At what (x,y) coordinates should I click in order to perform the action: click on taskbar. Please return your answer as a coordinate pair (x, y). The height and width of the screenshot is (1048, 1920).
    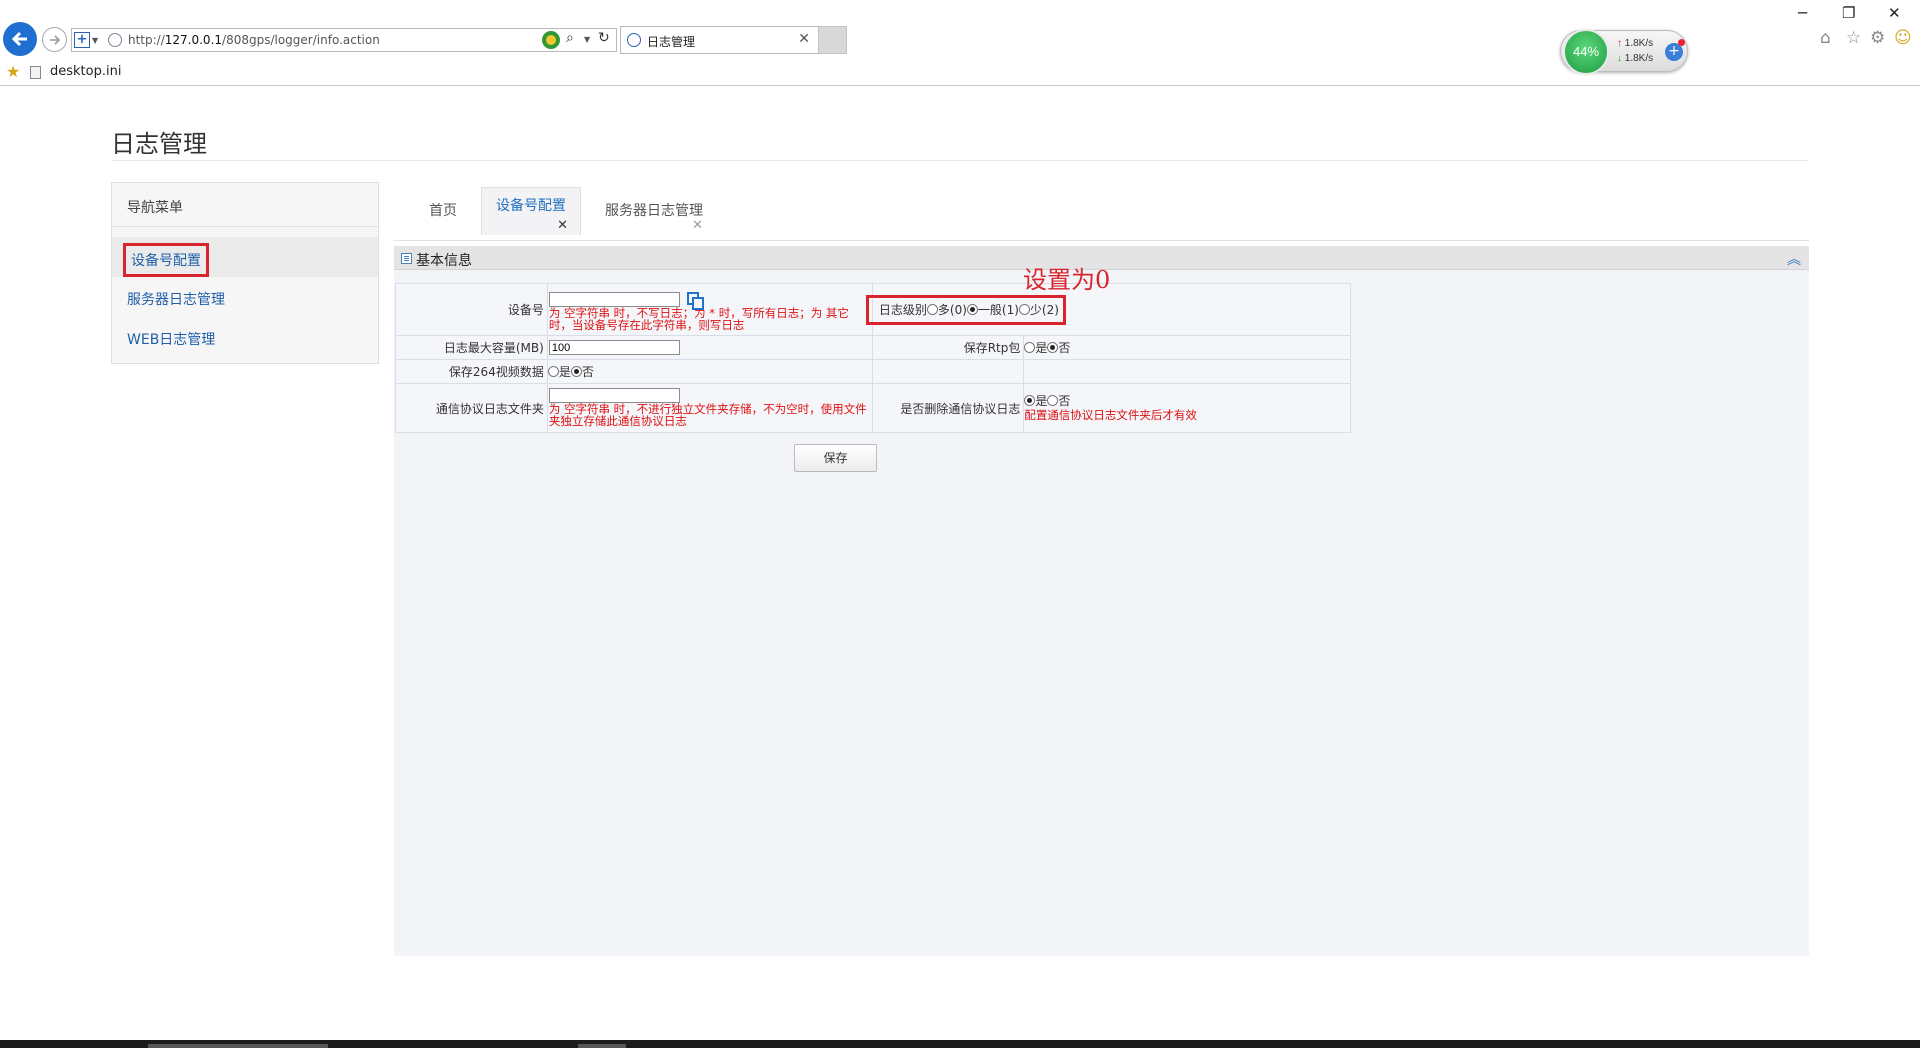
    Looking at the image, I should click on (960, 1044).